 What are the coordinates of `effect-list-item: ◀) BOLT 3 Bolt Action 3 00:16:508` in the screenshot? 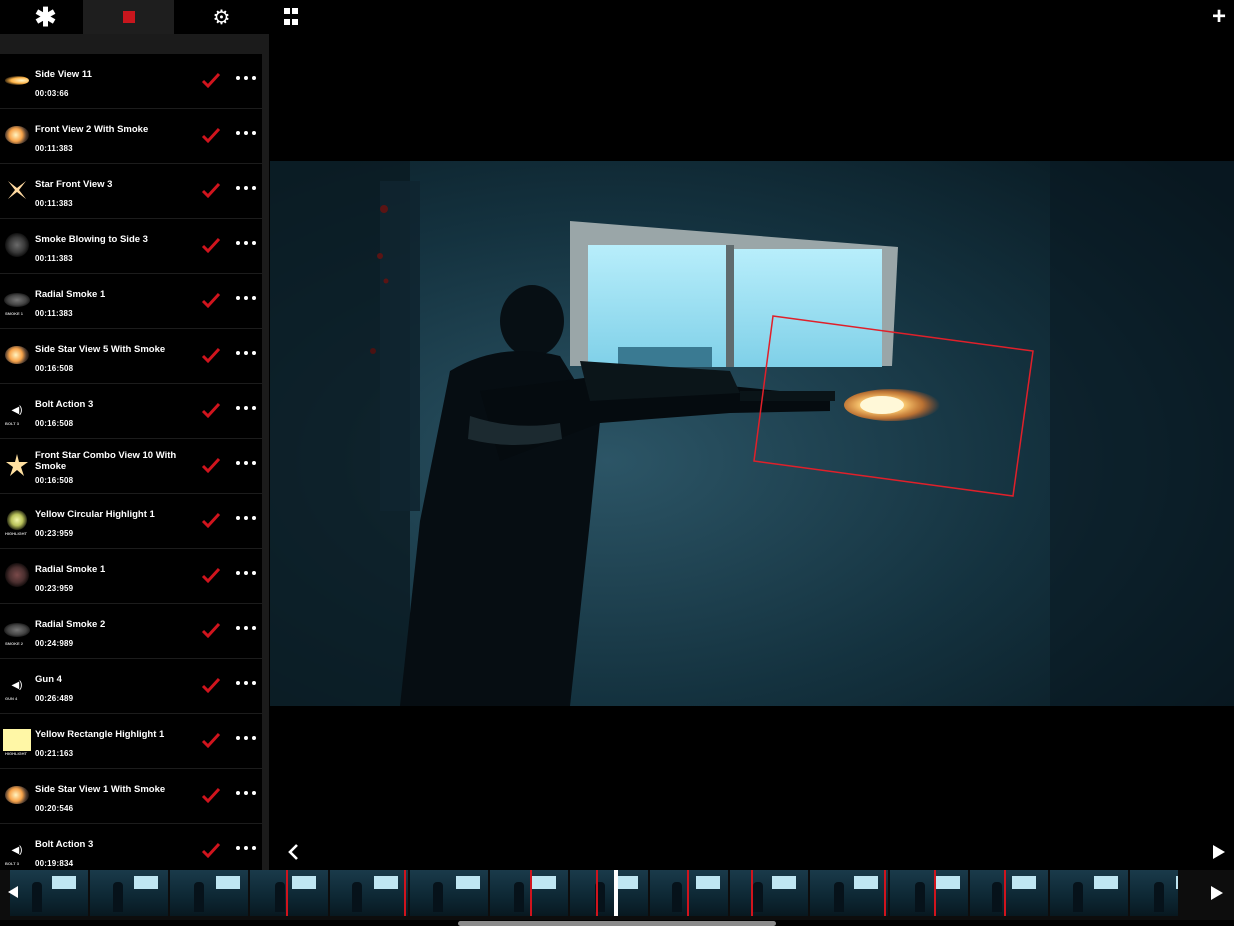 It's located at (131, 411).